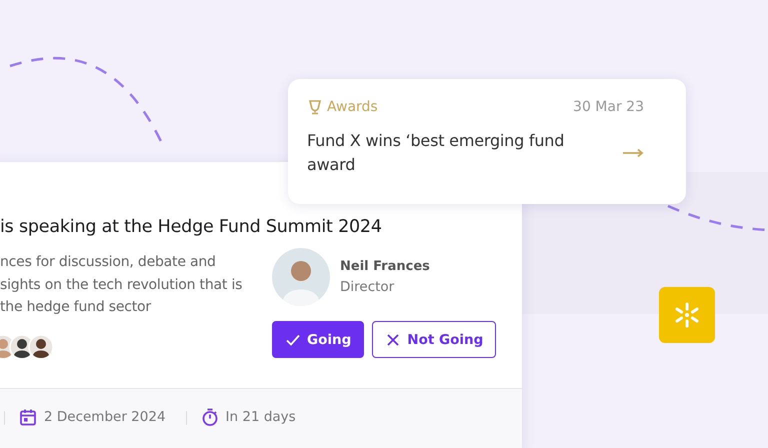 The width and height of the screenshot is (768, 448). Describe the element at coordinates (105, 417) in the screenshot. I see `event-date: 2 December 2024` at that location.